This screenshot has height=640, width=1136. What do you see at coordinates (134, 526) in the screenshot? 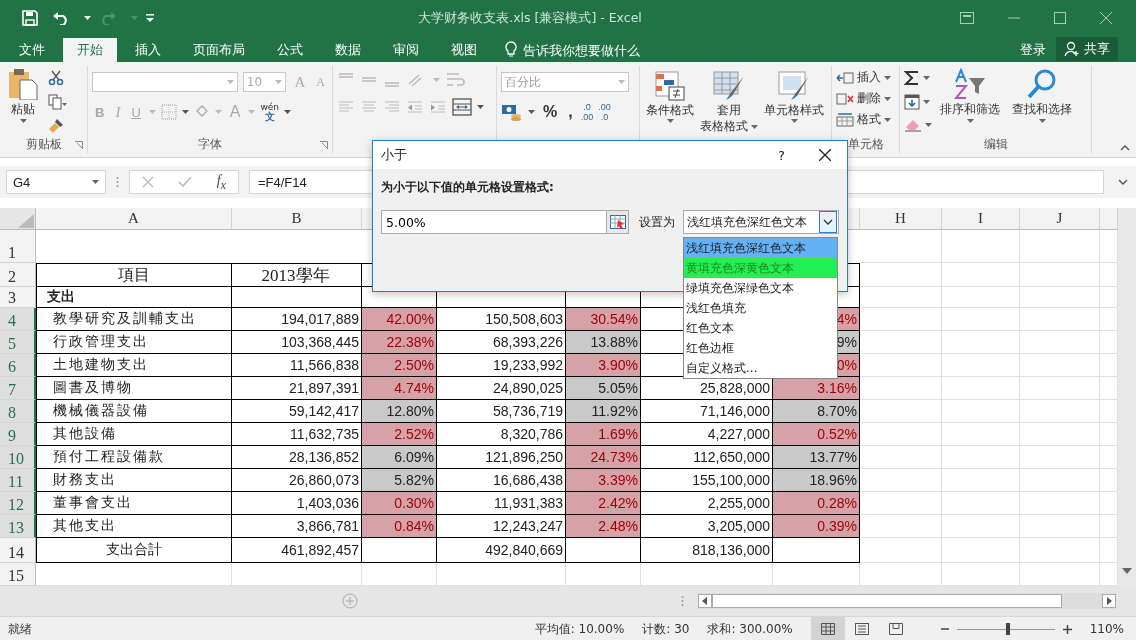
I see `table-cell: 其他支出` at bounding box center [134, 526].